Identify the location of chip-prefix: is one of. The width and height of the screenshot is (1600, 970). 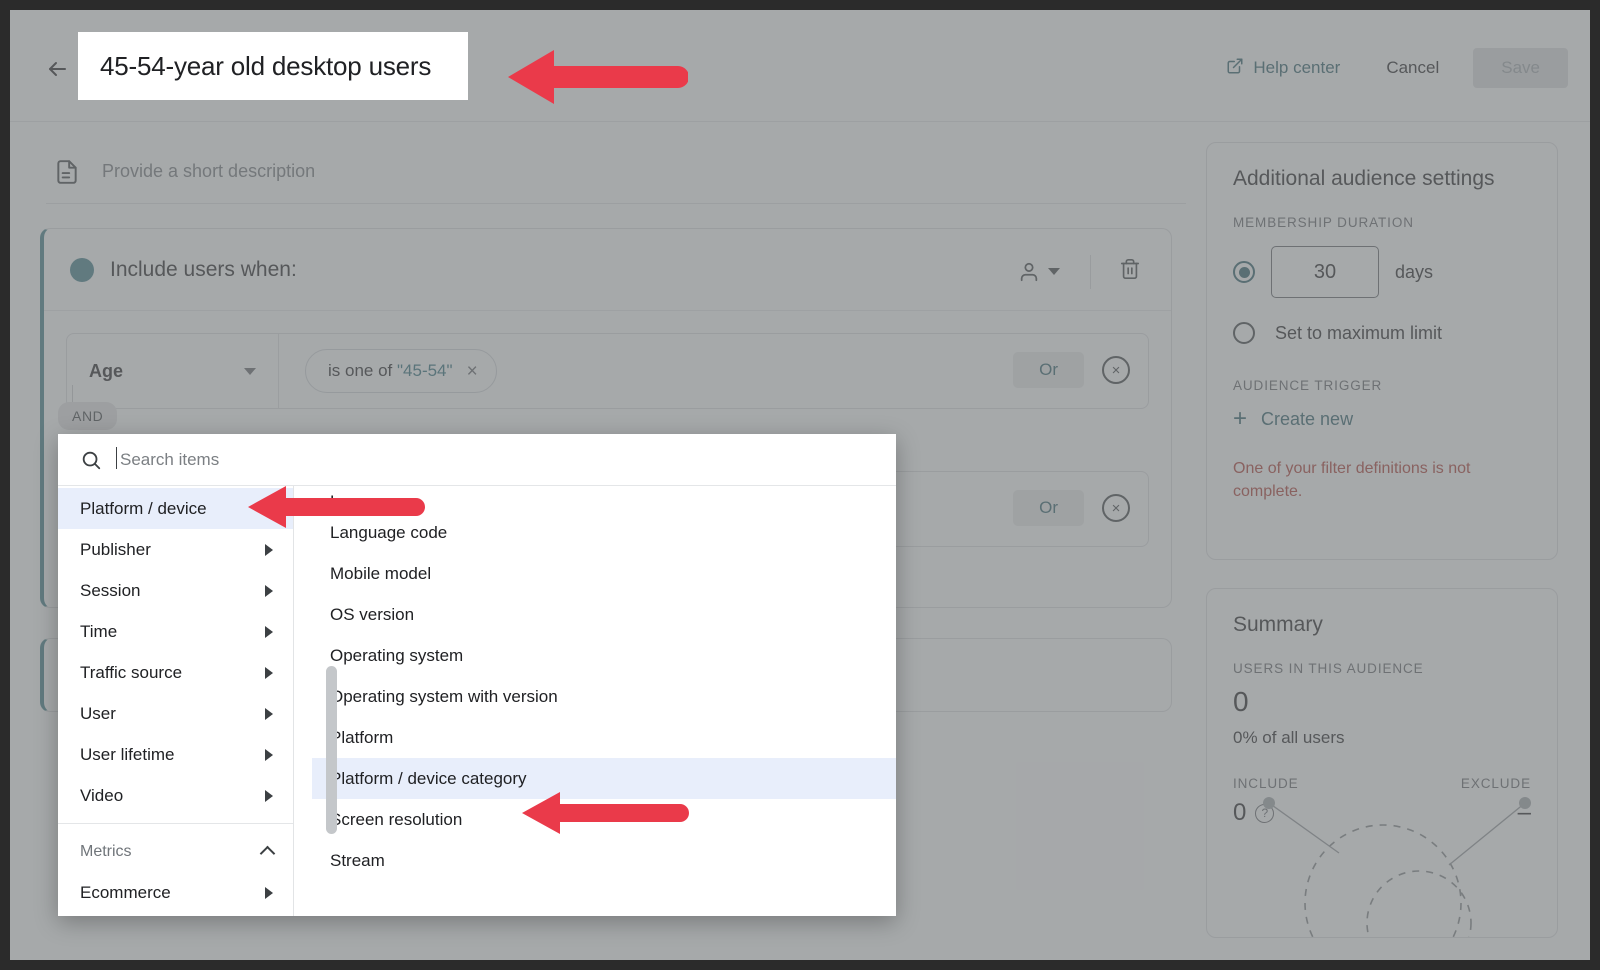
(362, 370).